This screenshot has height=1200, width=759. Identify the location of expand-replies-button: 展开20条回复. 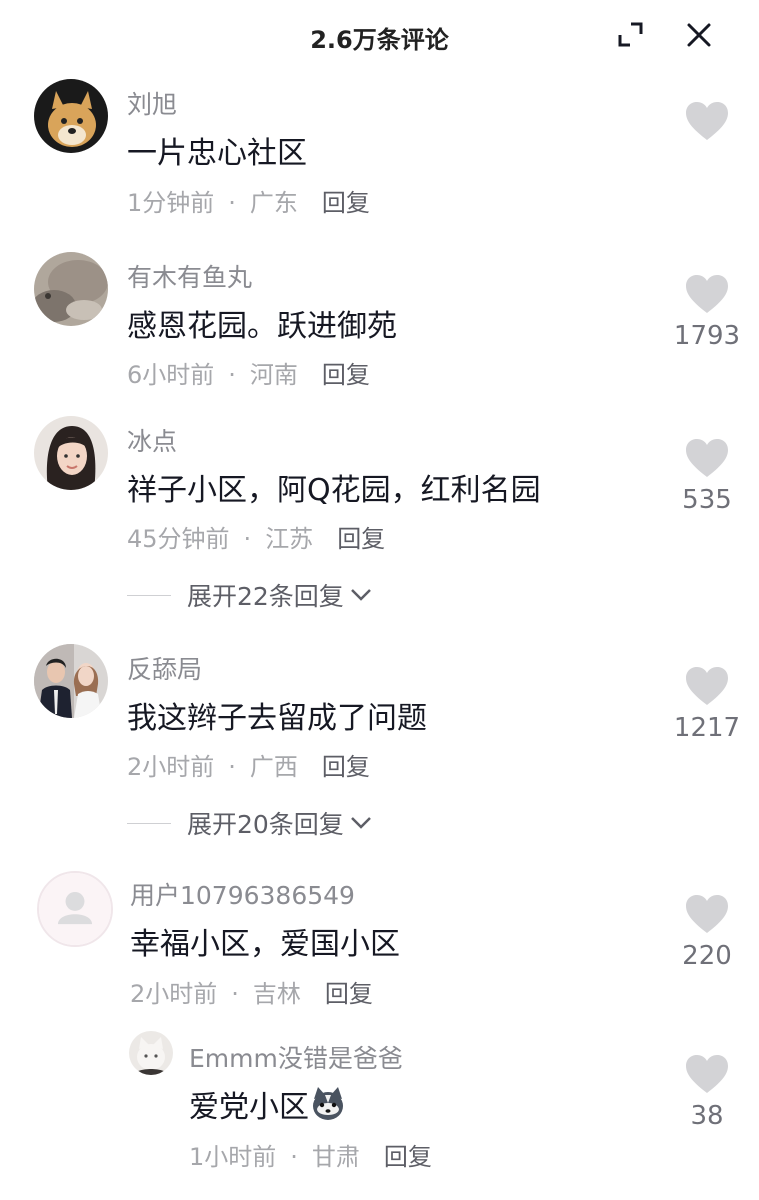
(249, 823).